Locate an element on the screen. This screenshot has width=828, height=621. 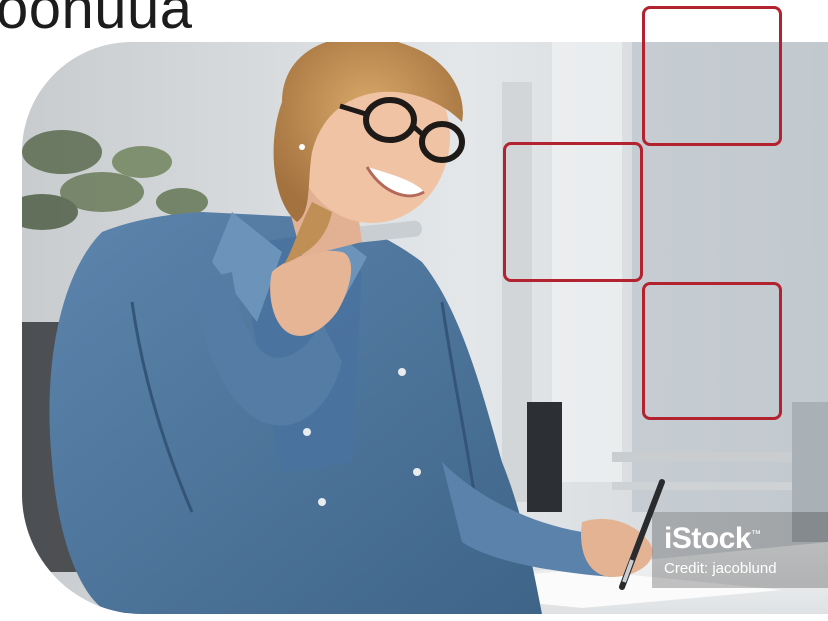
cropped-heading: oonuua is located at coordinates (96, 20).